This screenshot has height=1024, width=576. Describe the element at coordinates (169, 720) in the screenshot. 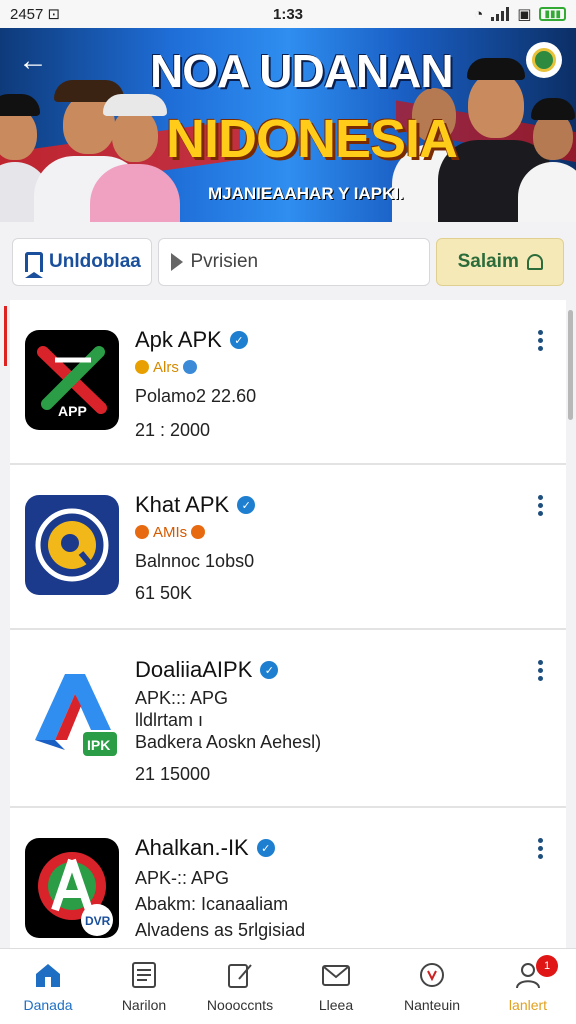

I see `app-detail: lldlrtam ı` at that location.